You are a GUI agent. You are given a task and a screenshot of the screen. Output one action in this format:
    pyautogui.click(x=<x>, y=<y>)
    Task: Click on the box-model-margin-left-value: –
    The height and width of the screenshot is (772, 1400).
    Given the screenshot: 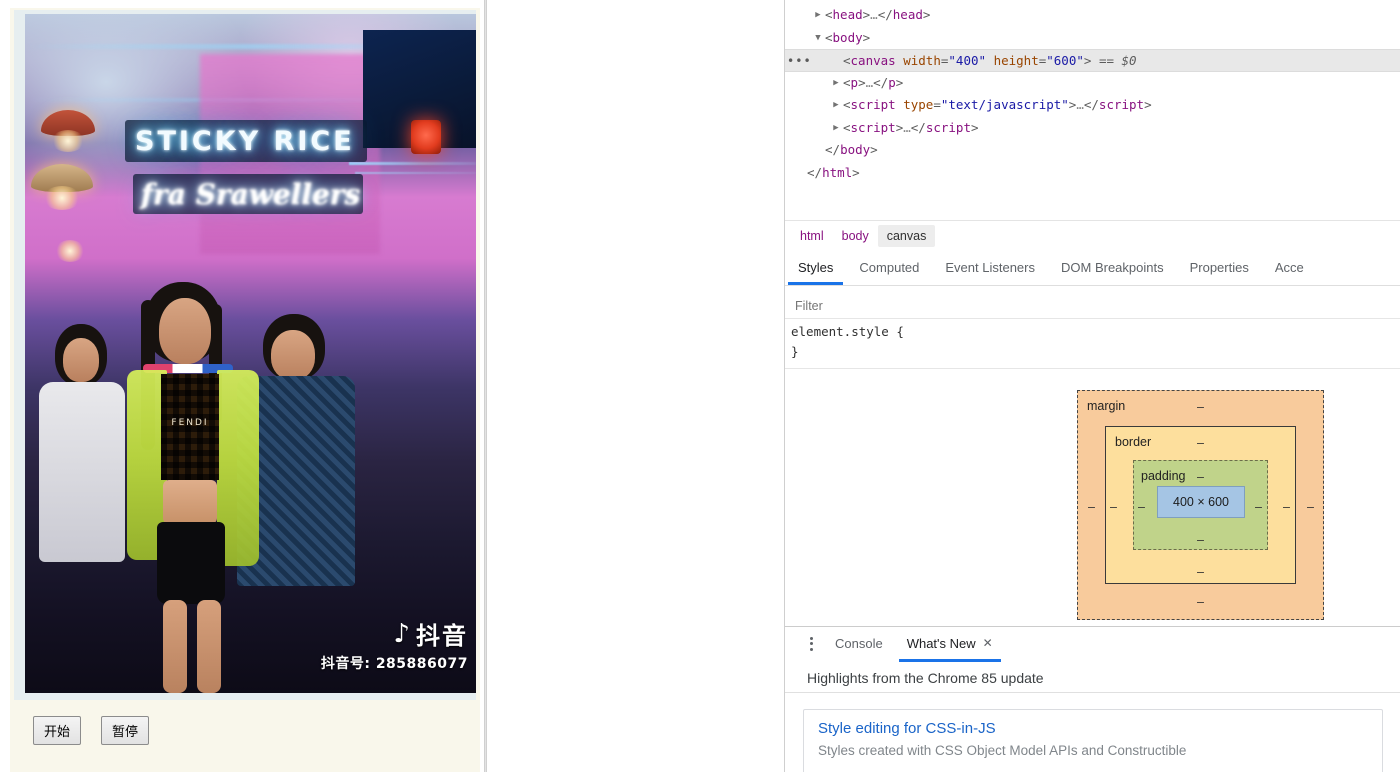 What is the action you would take?
    pyautogui.click(x=1091, y=507)
    